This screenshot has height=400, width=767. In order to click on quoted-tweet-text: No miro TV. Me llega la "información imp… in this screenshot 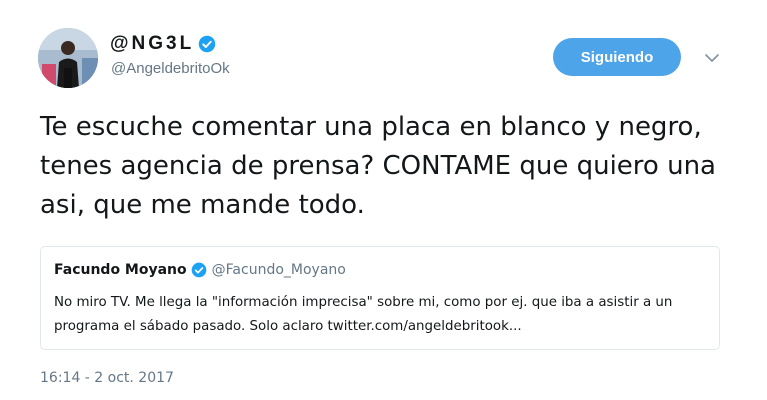, I will do `click(363, 314)`.